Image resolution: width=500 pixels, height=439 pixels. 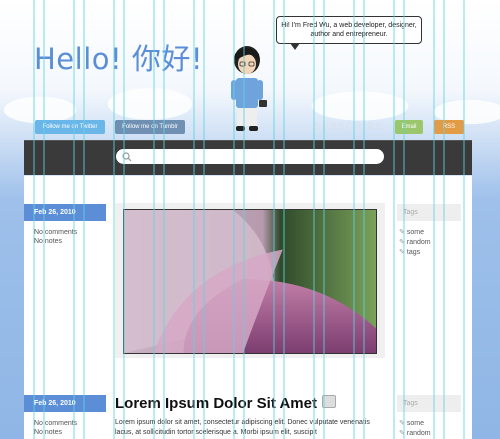 What do you see at coordinates (295, 46) in the screenshot?
I see `speech-bubble-tail` at bounding box center [295, 46].